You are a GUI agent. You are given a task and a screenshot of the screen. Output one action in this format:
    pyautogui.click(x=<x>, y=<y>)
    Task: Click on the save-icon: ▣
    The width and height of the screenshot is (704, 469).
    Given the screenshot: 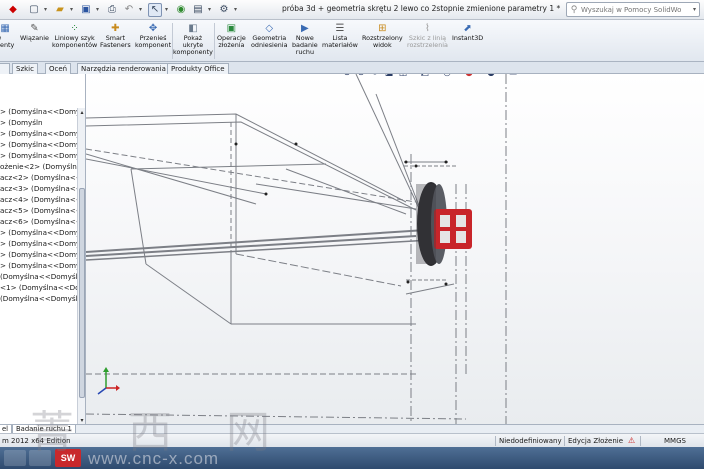 What is the action you would take?
    pyautogui.click(x=86, y=10)
    